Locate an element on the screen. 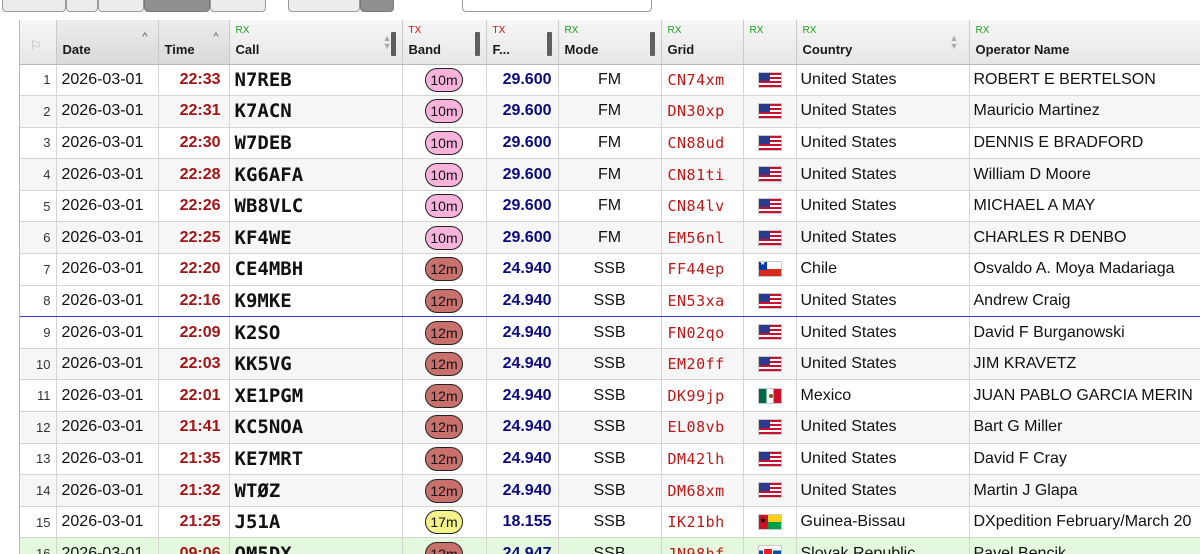 This screenshot has width=1200, height=554. grid-cell: DN30xp is located at coordinates (702, 111).